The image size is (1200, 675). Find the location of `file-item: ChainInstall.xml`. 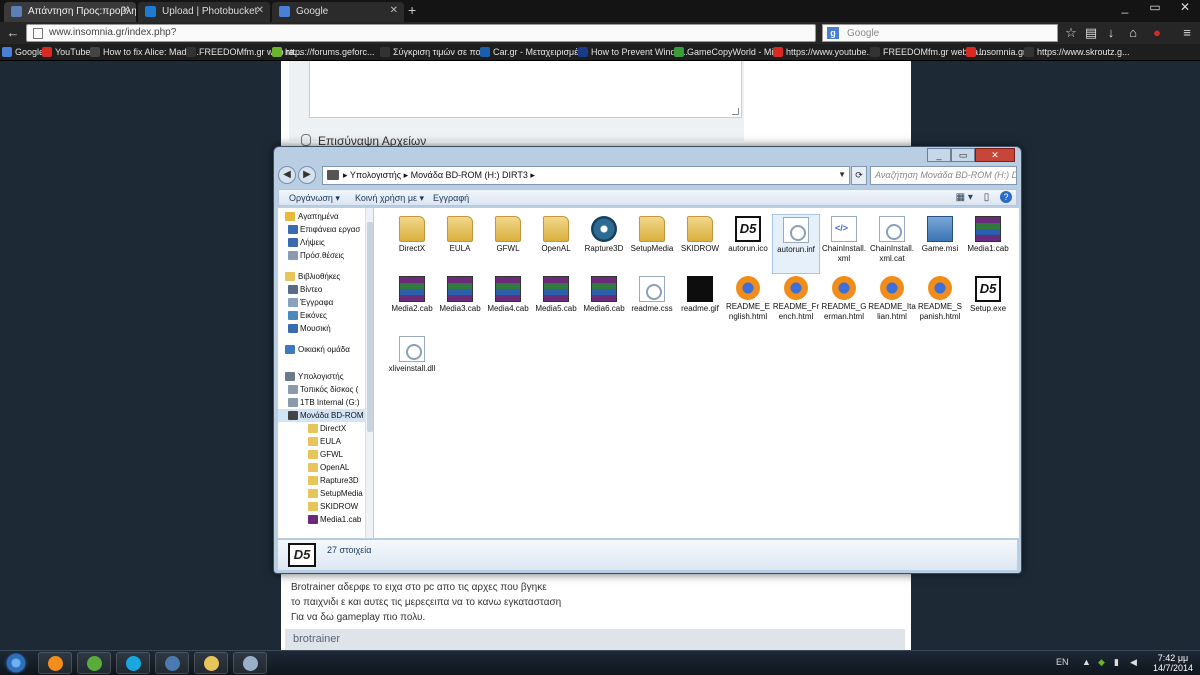

file-item: ChainInstall.xml is located at coordinates (844, 244).